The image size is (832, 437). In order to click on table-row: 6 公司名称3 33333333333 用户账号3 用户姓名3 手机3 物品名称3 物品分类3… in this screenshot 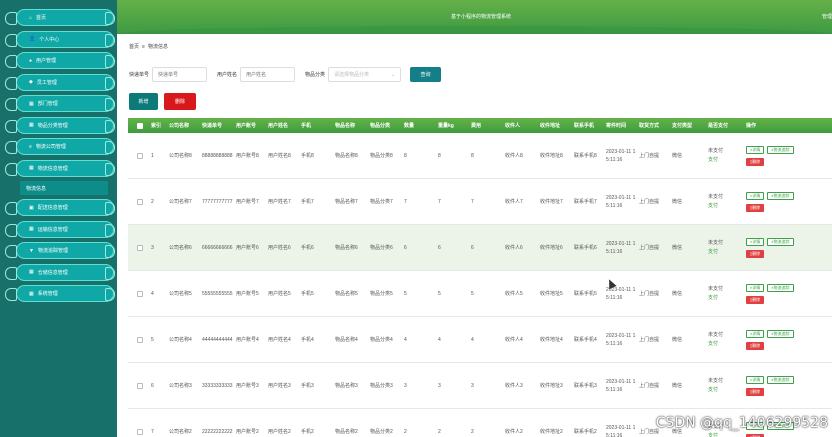, I will do `click(480, 386)`.